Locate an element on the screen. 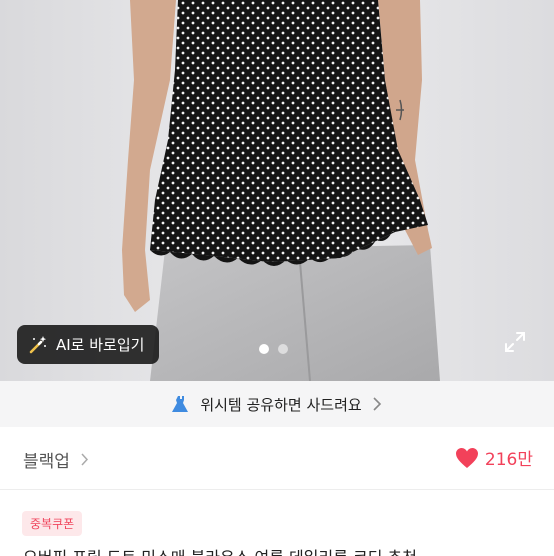  product-info-row: 블랙업 216만 is located at coordinates (277, 458).